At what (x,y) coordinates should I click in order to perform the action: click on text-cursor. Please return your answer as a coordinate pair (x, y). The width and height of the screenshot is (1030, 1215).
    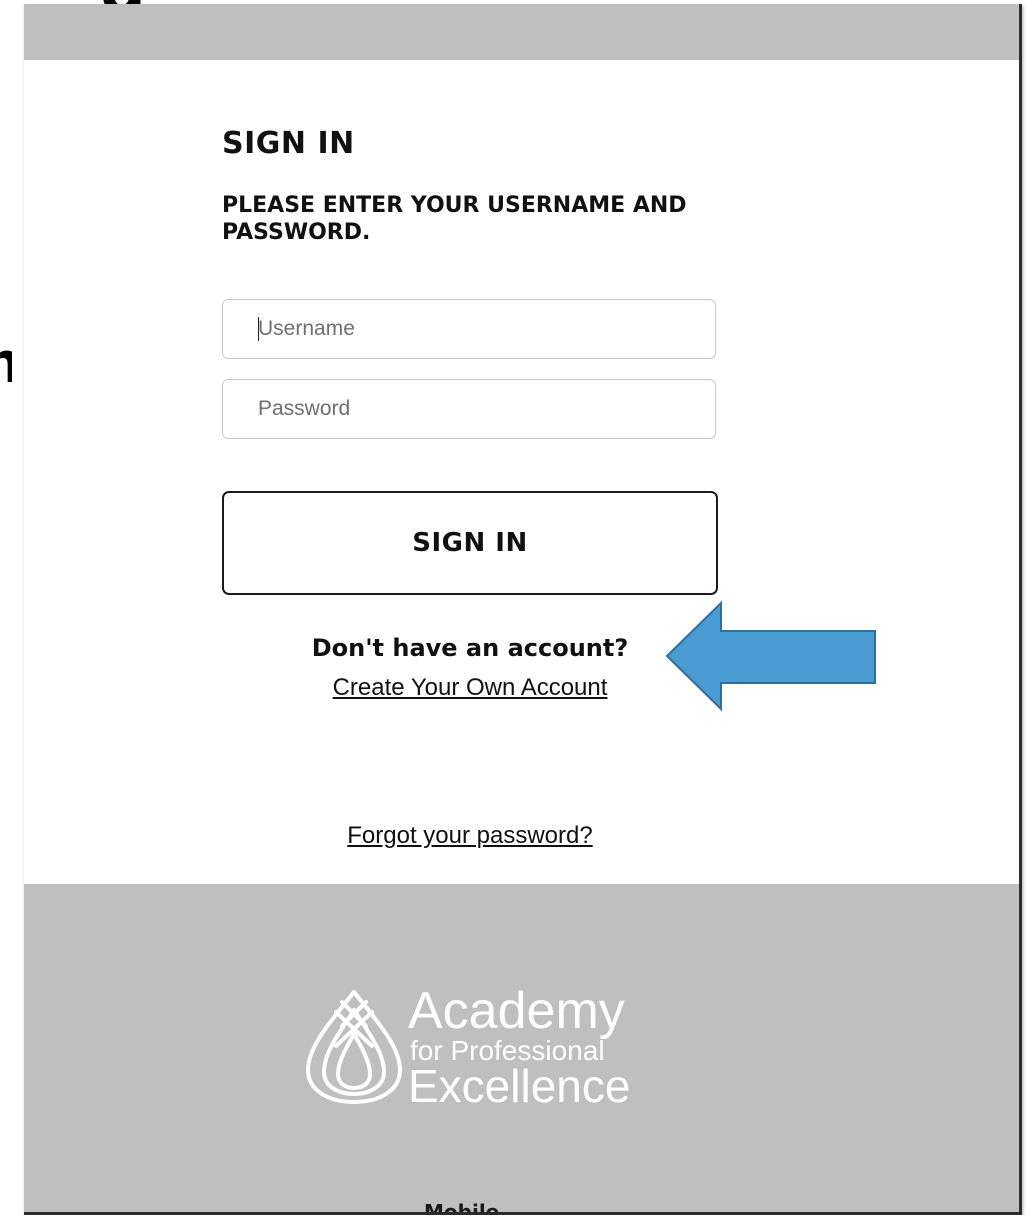
    Looking at the image, I should click on (258, 329).